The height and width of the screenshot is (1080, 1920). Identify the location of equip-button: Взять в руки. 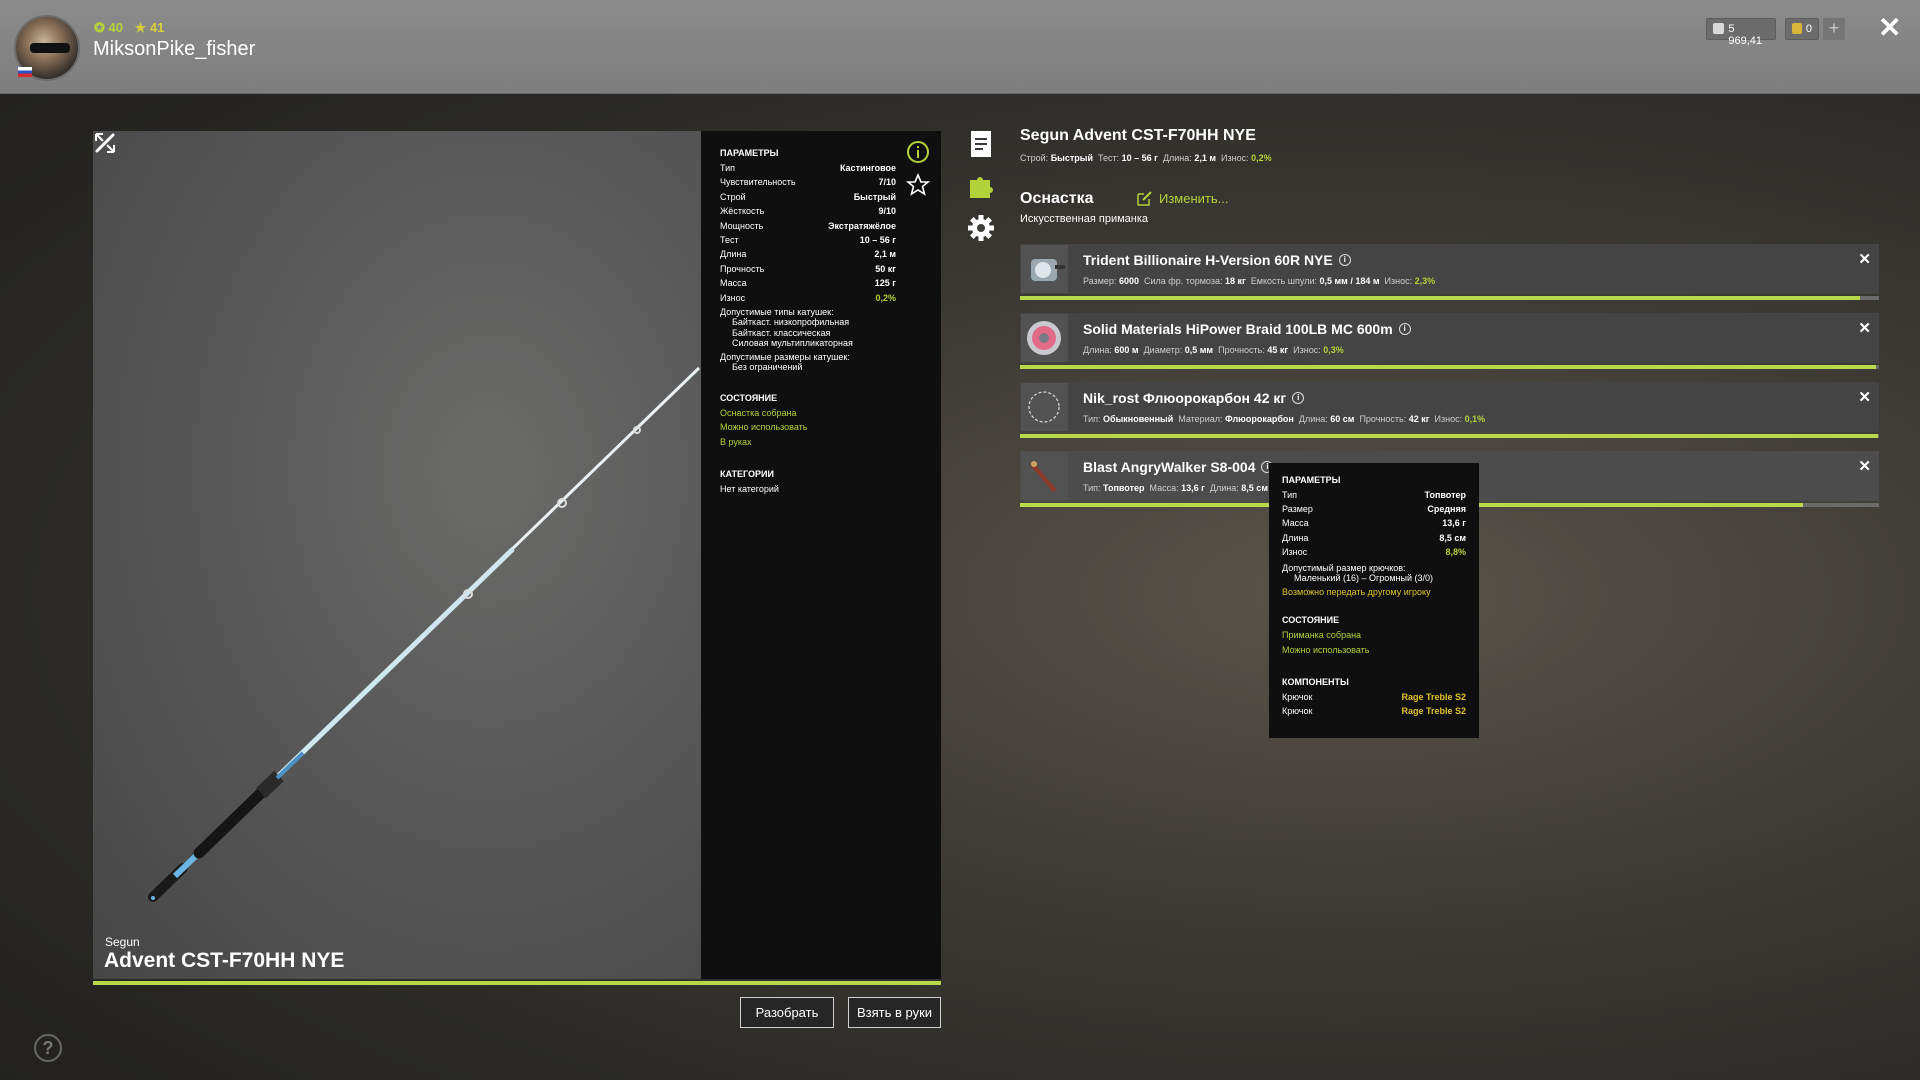
(894, 1012).